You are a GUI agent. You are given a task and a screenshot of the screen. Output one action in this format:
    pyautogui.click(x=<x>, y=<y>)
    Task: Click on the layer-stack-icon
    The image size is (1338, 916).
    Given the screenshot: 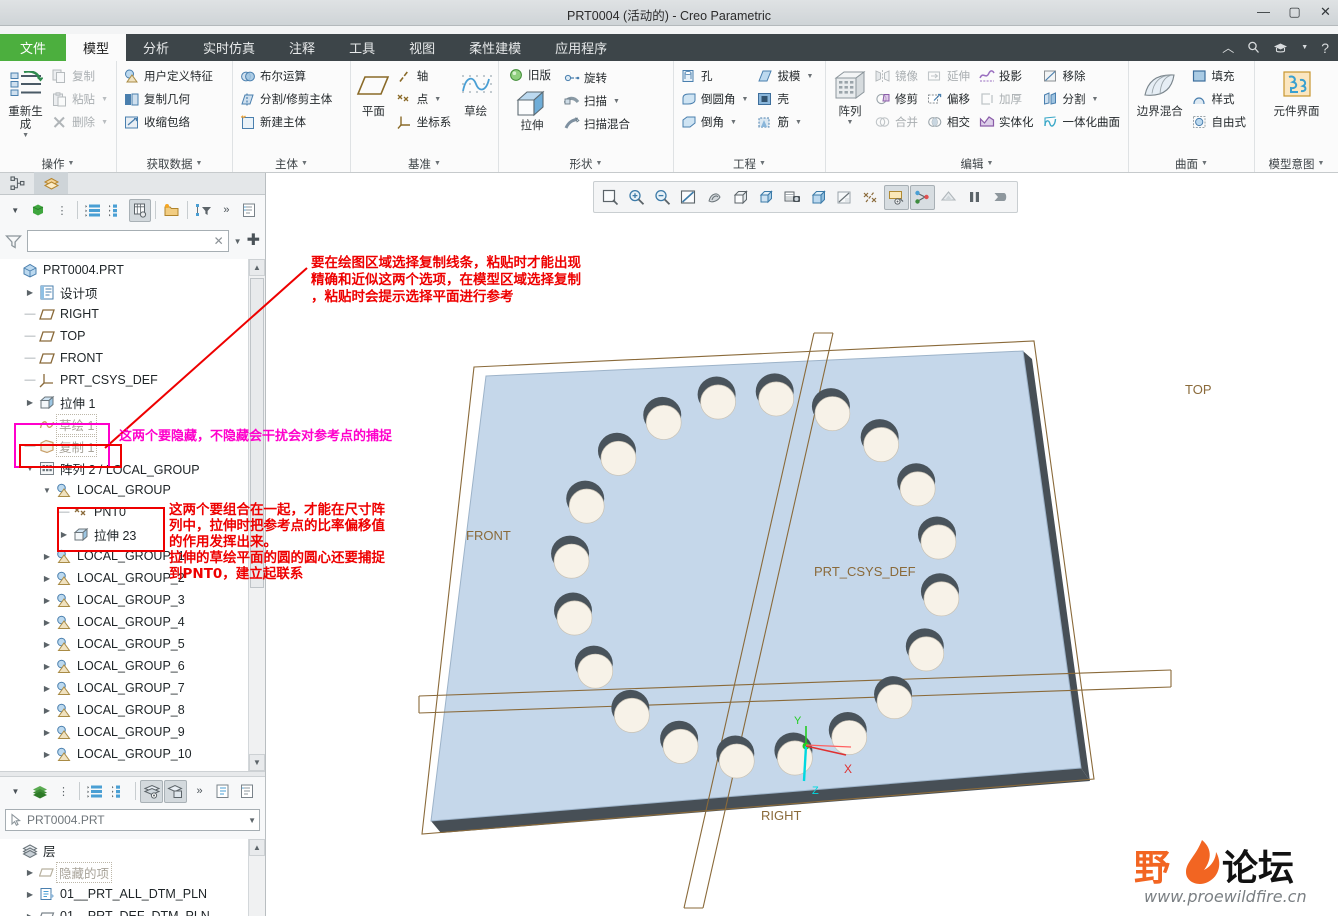 What is the action you would take?
    pyautogui.click(x=39, y=791)
    